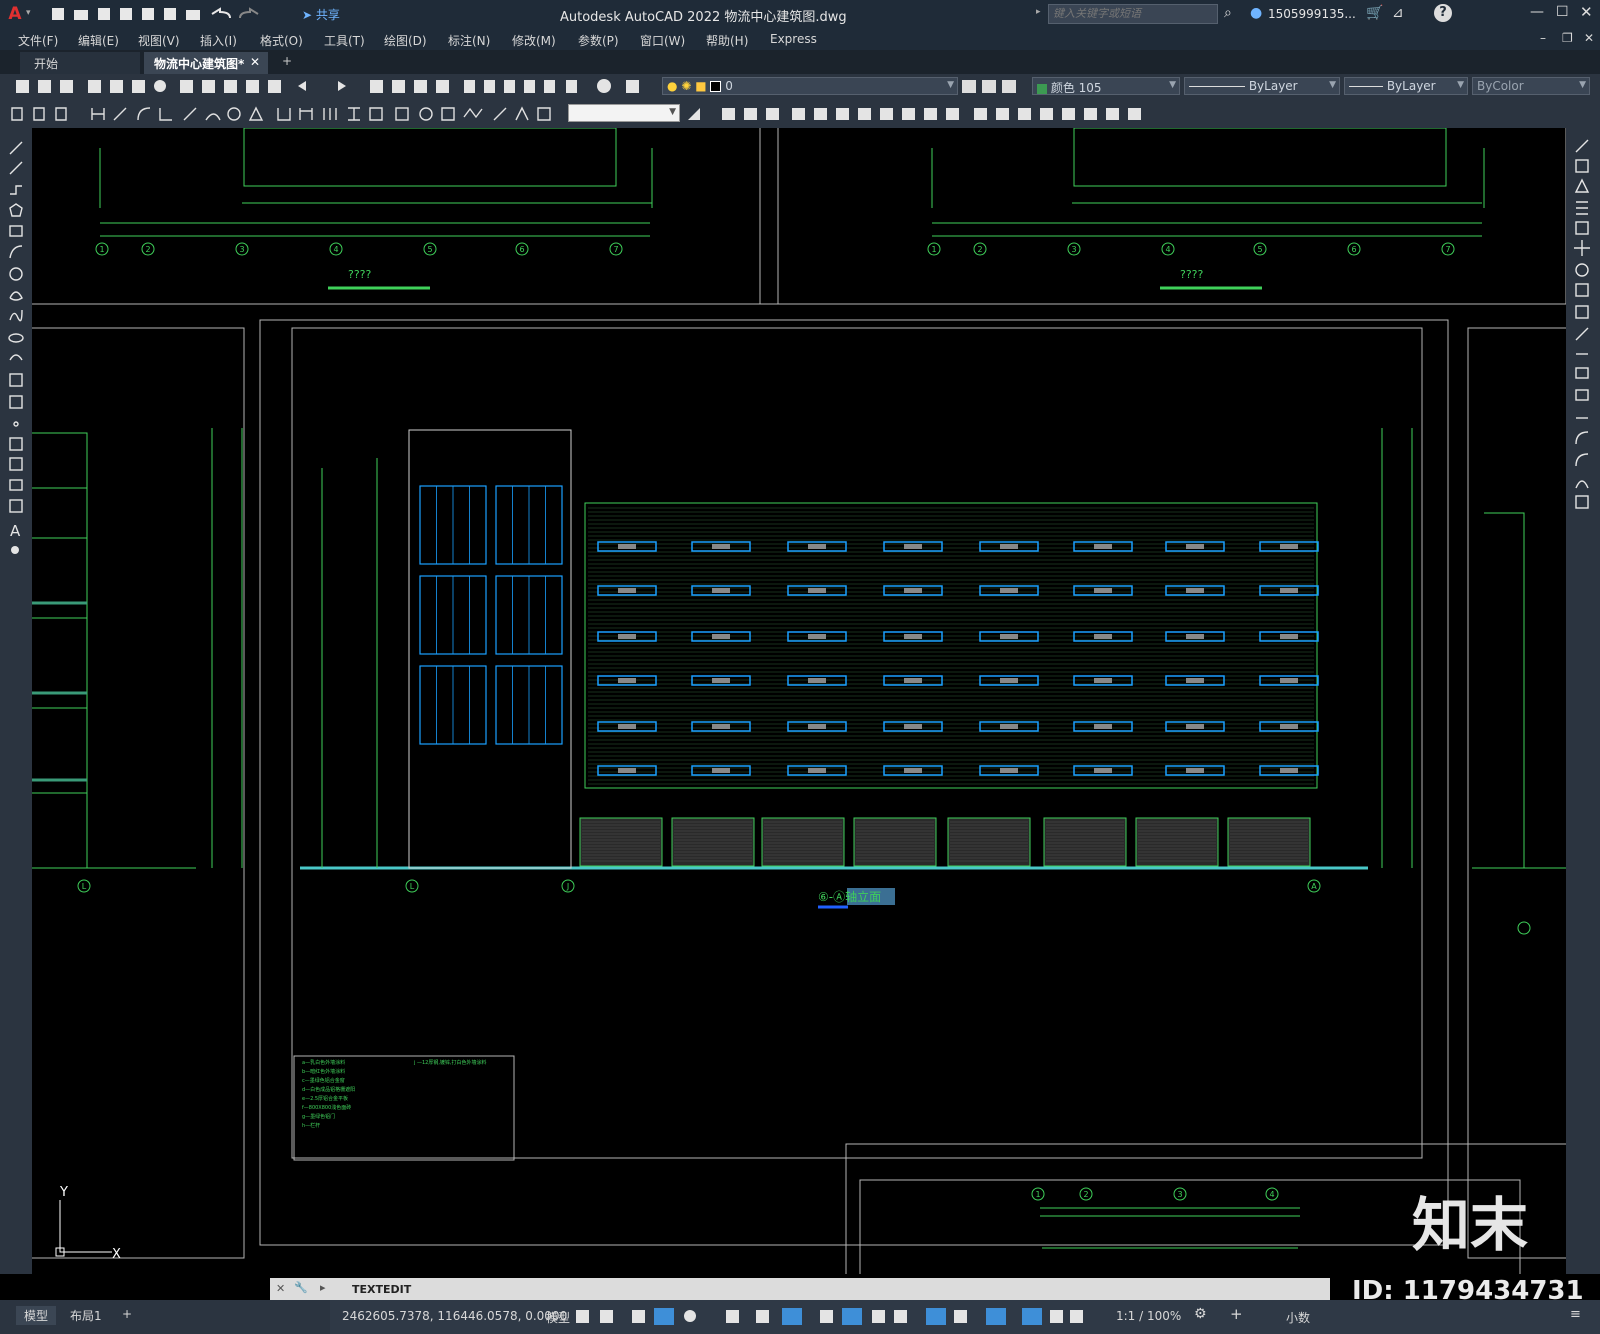 The height and width of the screenshot is (1334, 1600). What do you see at coordinates (820, 114) in the screenshot?
I see `copy-object-icon` at bounding box center [820, 114].